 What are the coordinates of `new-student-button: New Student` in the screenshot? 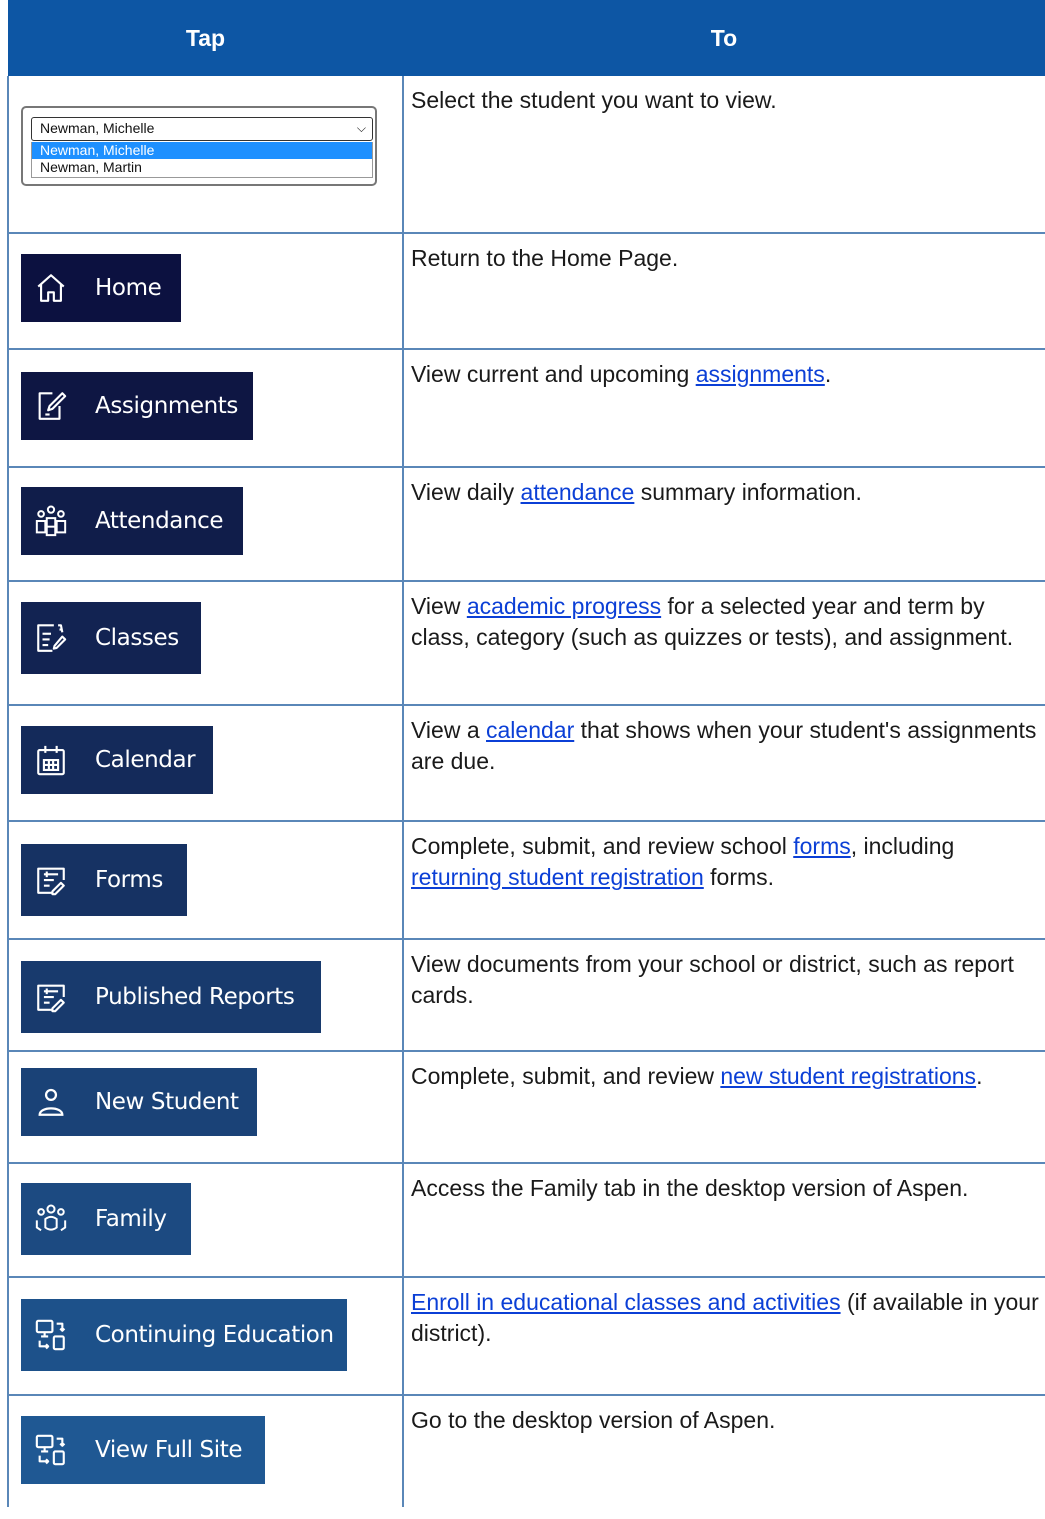 It's located at (139, 1102).